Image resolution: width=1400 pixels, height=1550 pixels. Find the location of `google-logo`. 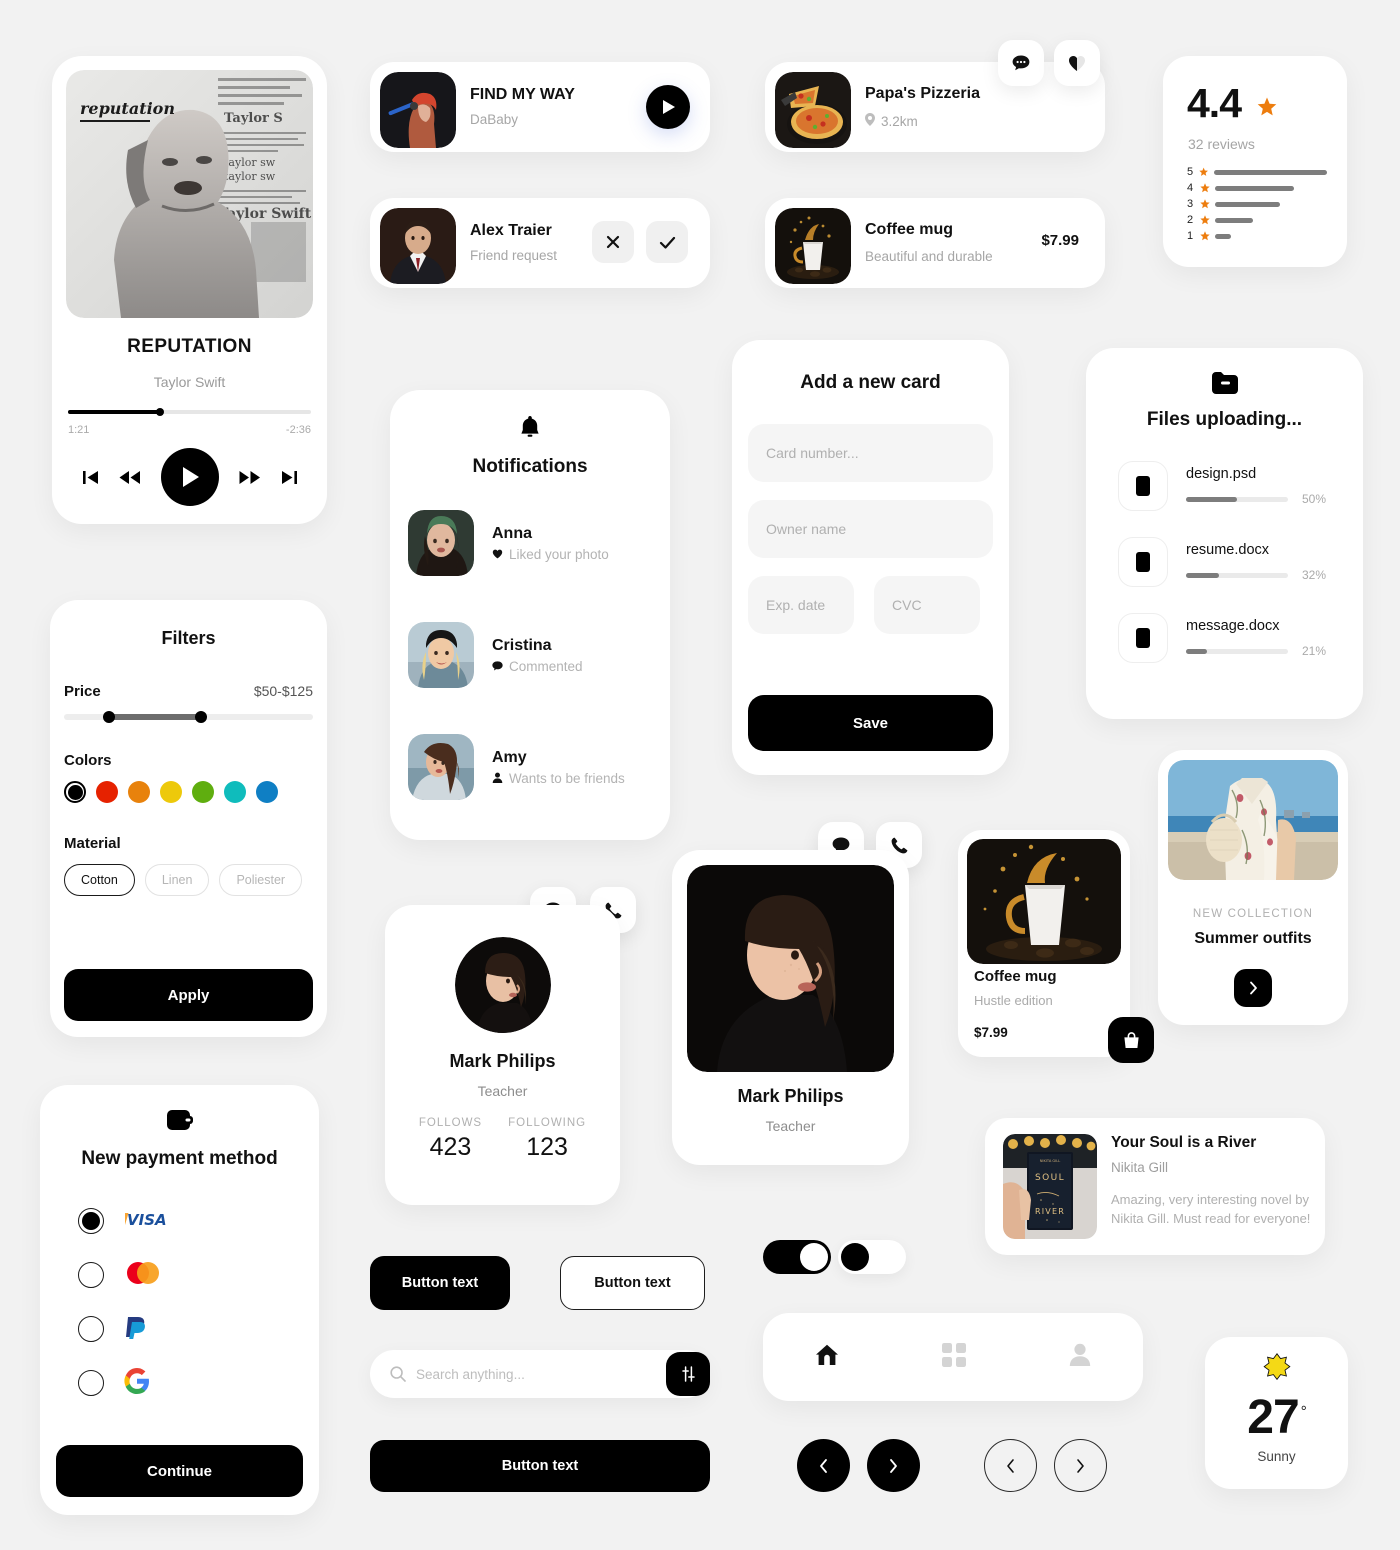

google-logo is located at coordinates (137, 1383).